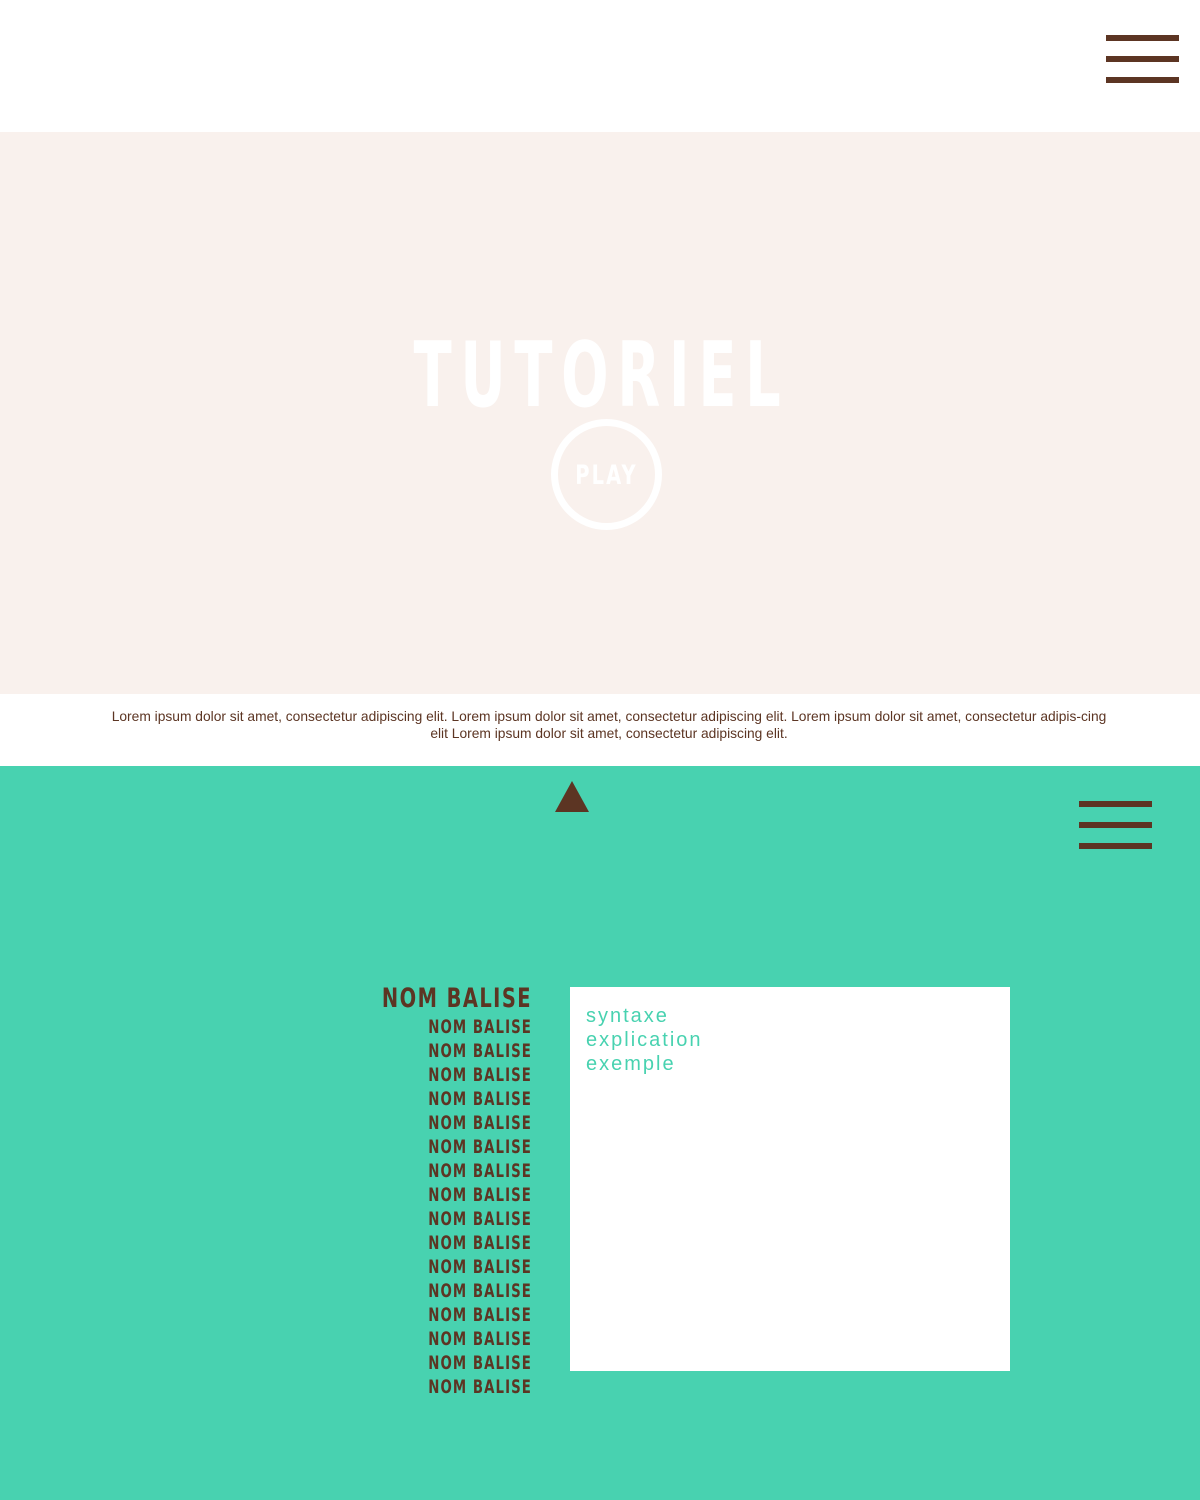 The width and height of the screenshot is (1200, 1500). What do you see at coordinates (572, 796) in the screenshot?
I see `triangle-up-icon` at bounding box center [572, 796].